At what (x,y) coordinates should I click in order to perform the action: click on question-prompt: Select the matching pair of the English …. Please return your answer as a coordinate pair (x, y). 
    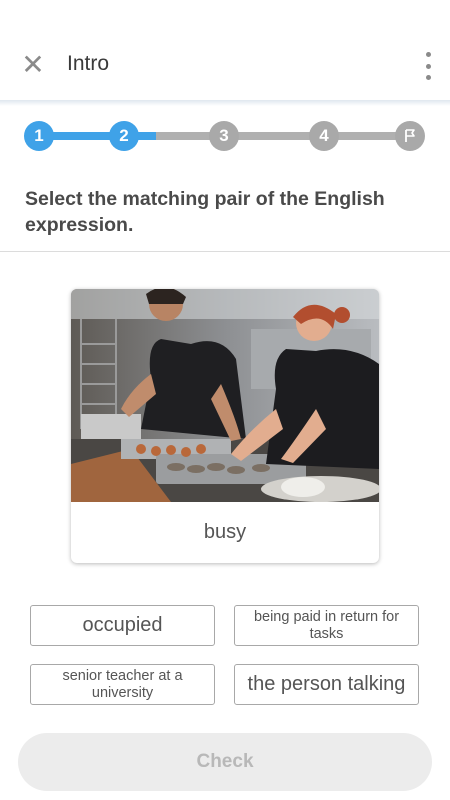
    Looking at the image, I should click on (205, 212).